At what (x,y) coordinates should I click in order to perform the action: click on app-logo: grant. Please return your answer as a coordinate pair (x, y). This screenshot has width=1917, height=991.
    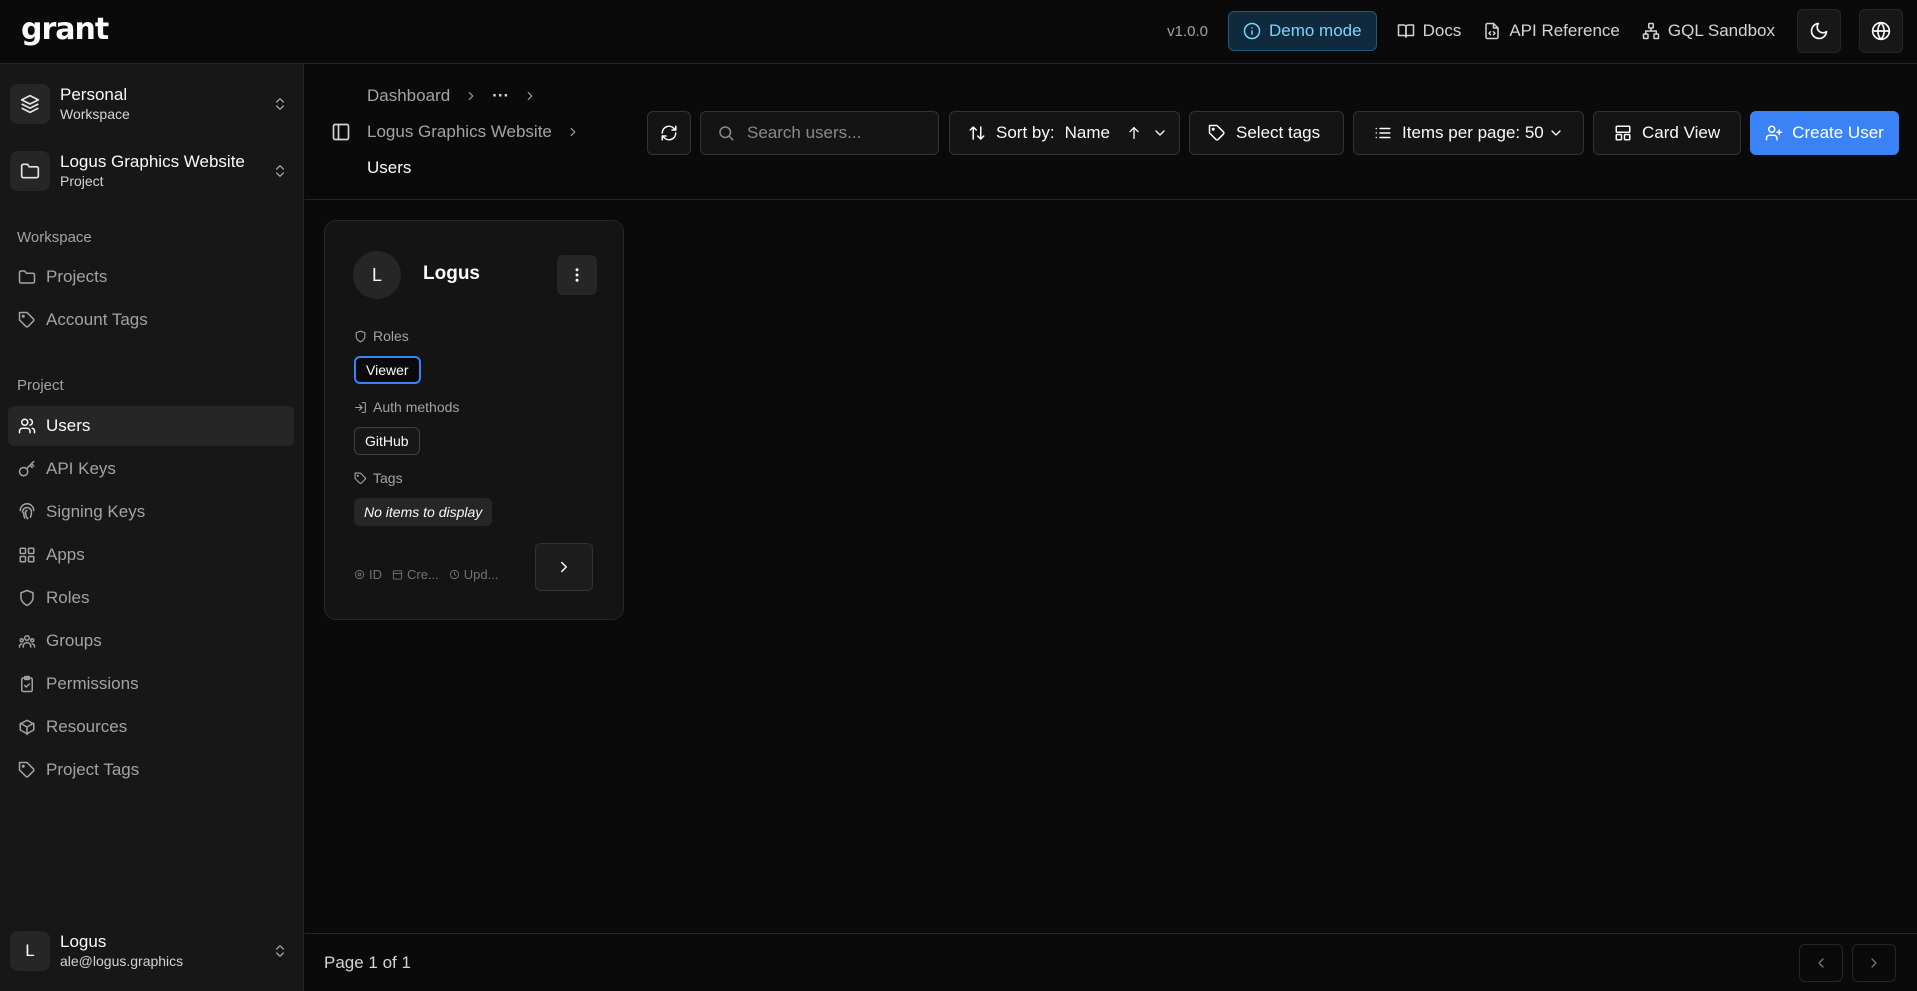
    Looking at the image, I should click on (65, 29).